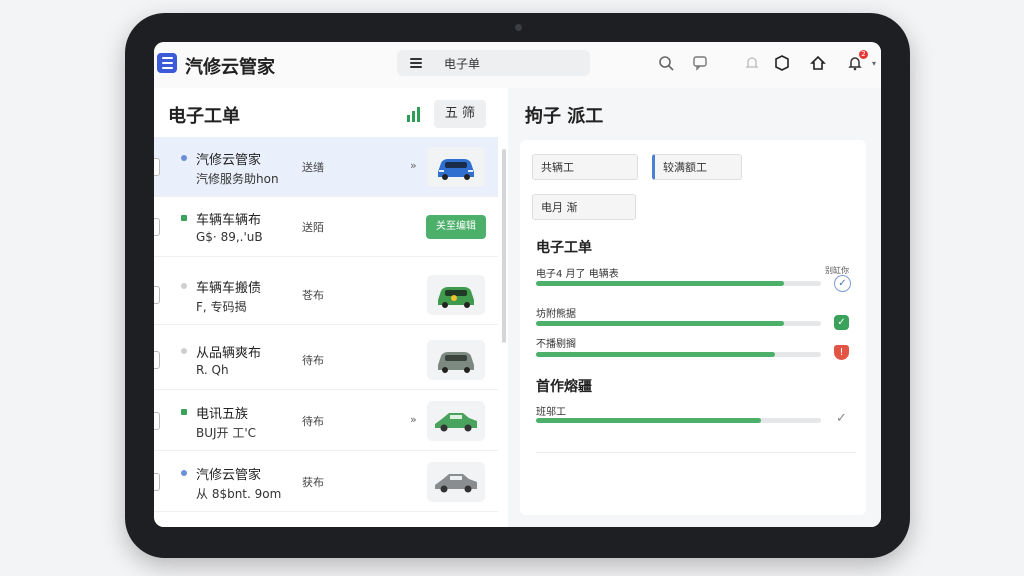 The width and height of the screenshot is (1024, 576). I want to click on dispatch-title: 拘子 派工, so click(564, 116).